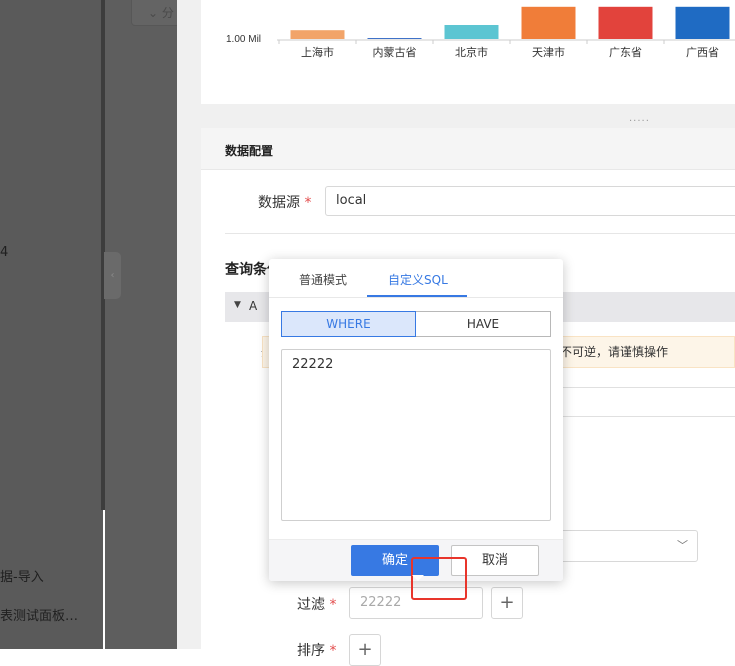 Image resolution: width=735 pixels, height=666 pixels. I want to click on datasource-input: local, so click(530, 201).